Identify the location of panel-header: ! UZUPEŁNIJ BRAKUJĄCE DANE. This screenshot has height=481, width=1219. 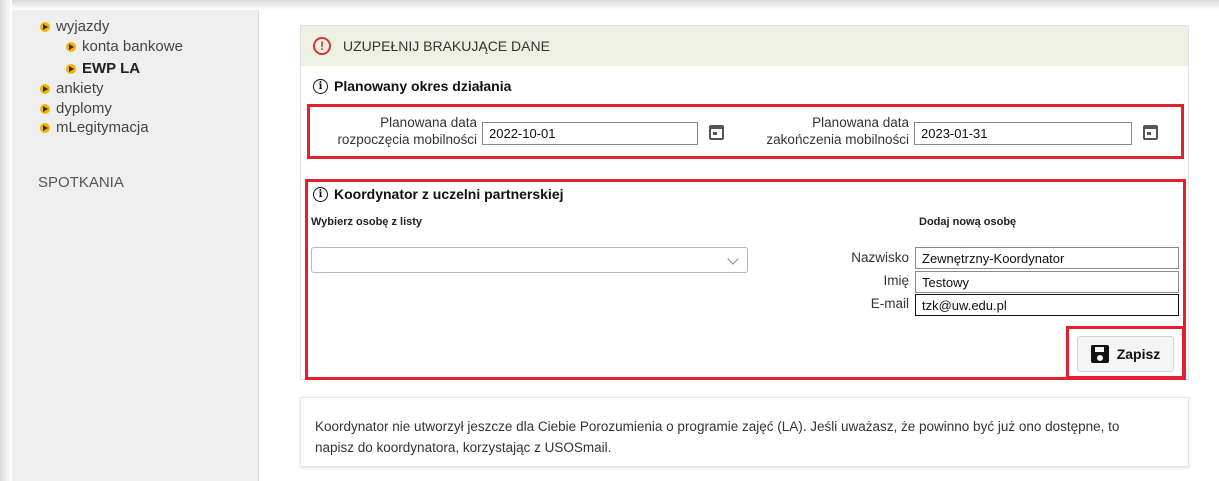
(744, 46).